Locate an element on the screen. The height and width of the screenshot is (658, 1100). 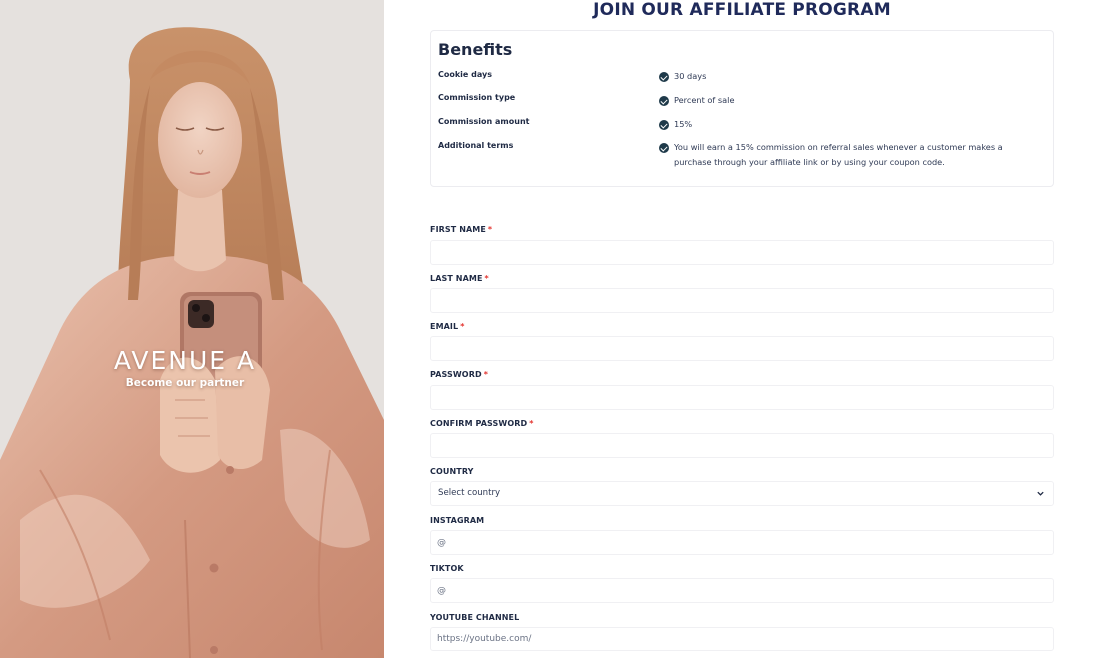
page-title: JOIN OUR AFFILIATE PROGRAM is located at coordinates (742, 10).